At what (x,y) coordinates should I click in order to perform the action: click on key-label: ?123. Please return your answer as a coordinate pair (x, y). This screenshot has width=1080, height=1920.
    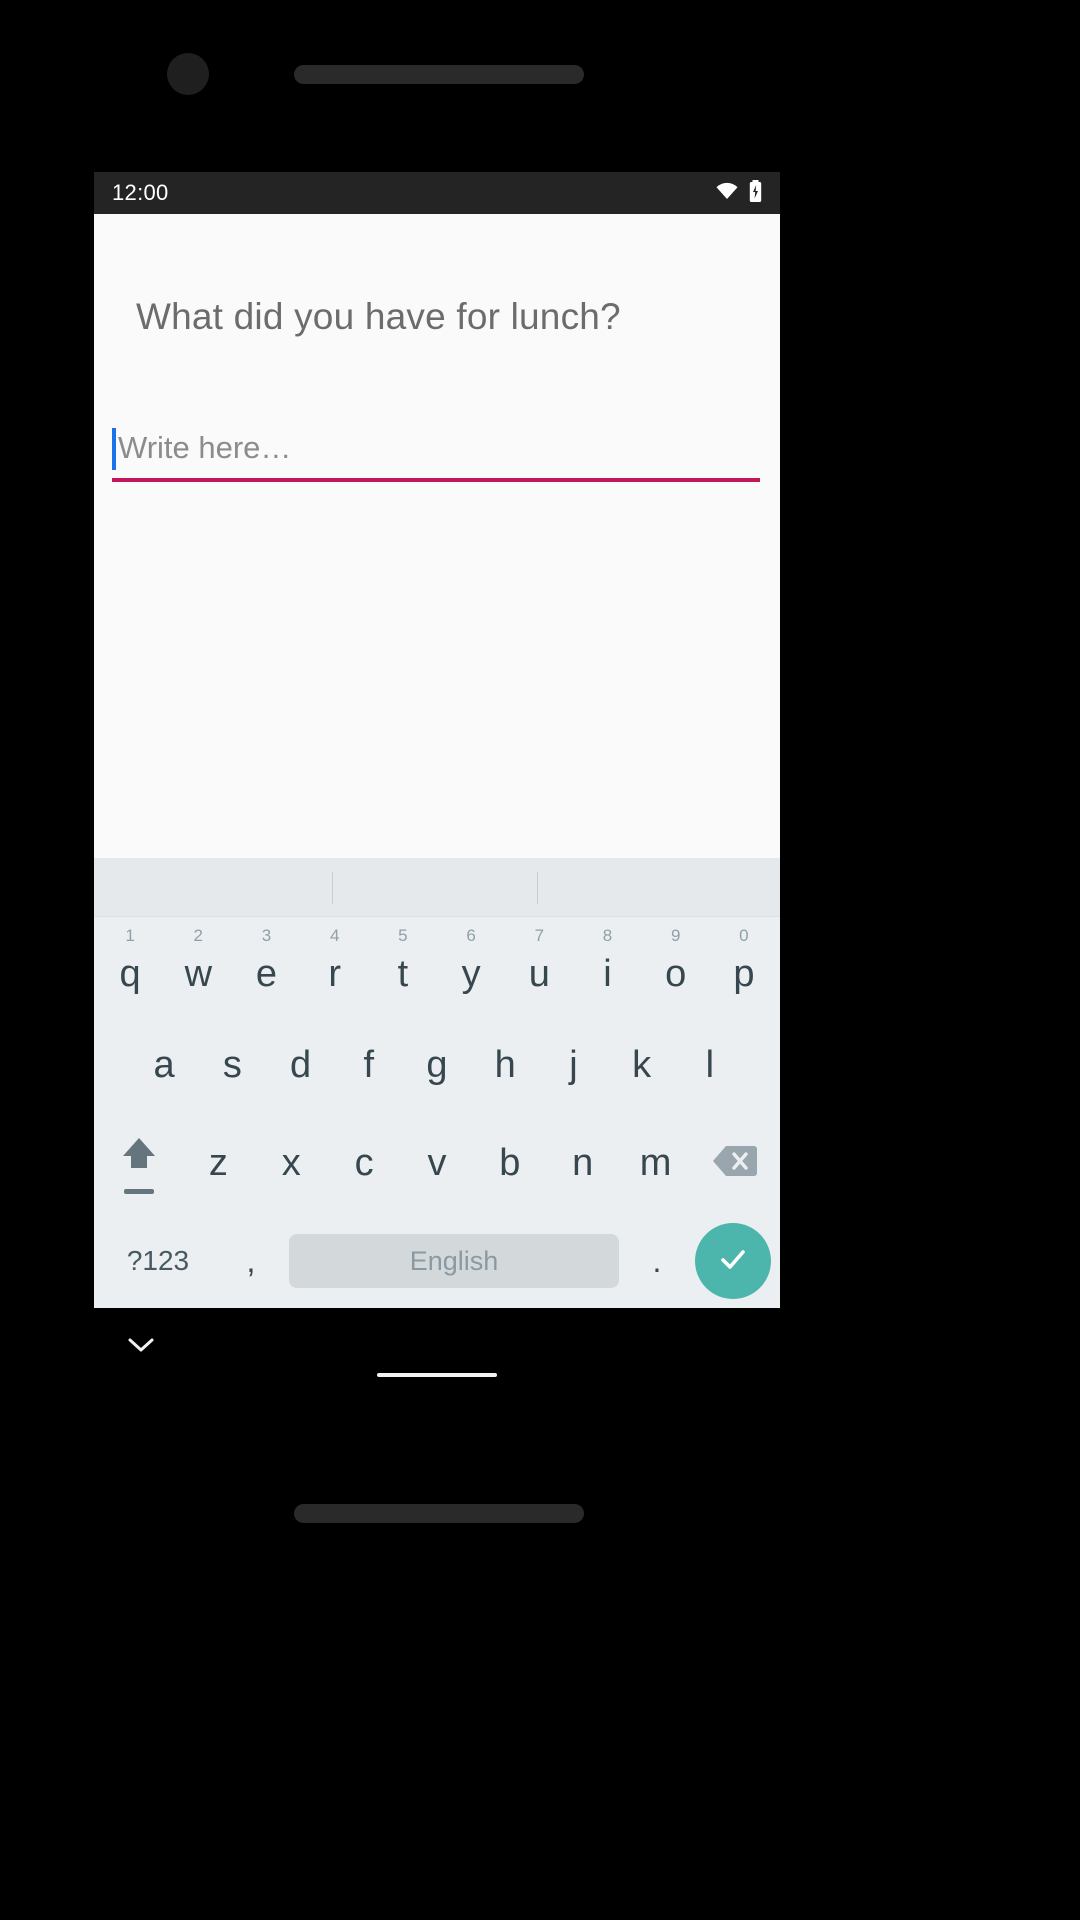
    Looking at the image, I should click on (158, 1260).